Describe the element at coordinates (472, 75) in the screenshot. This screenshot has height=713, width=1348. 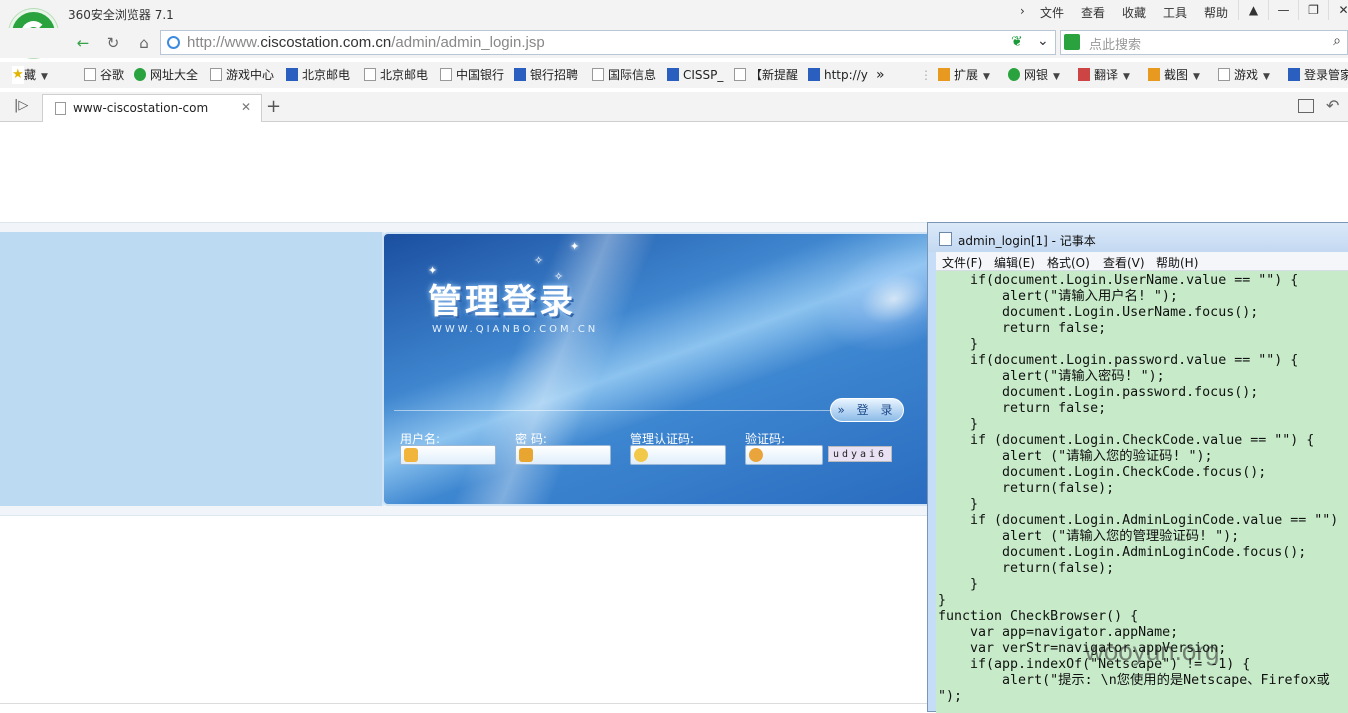
I see `bookmark-boc: 中国银行` at that location.